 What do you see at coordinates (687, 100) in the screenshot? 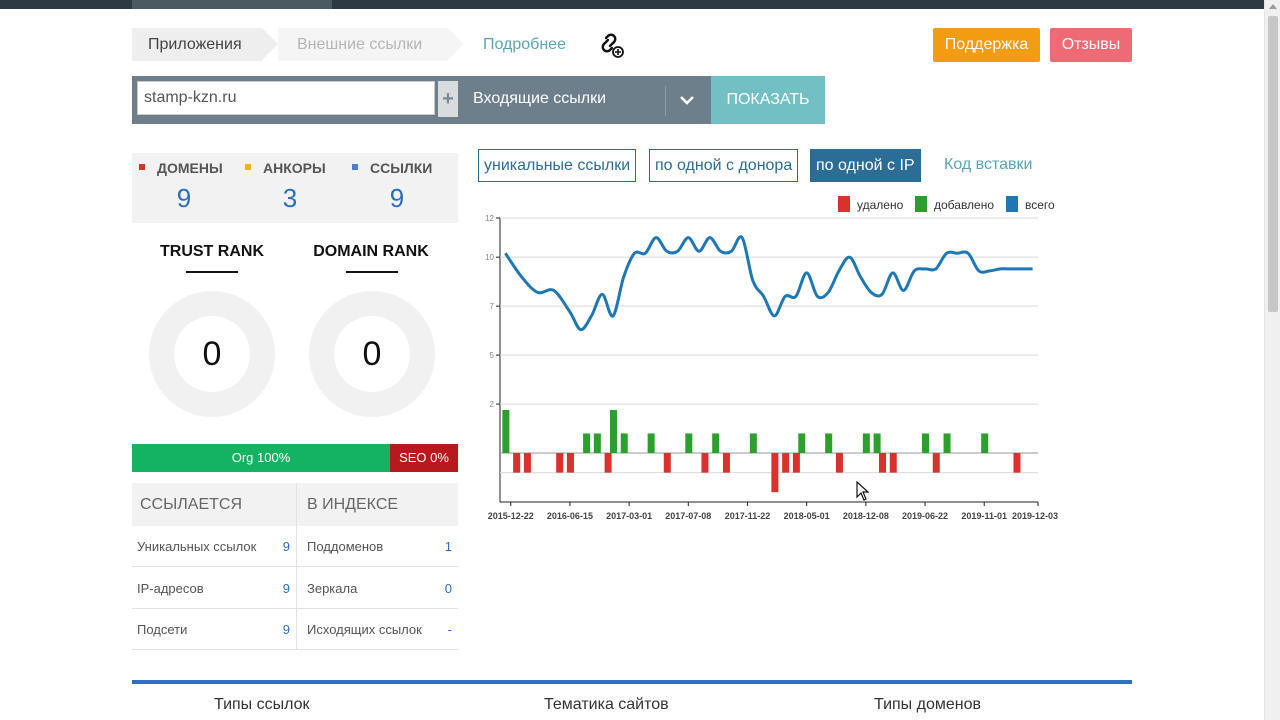
I see `chevron-down-icon` at bounding box center [687, 100].